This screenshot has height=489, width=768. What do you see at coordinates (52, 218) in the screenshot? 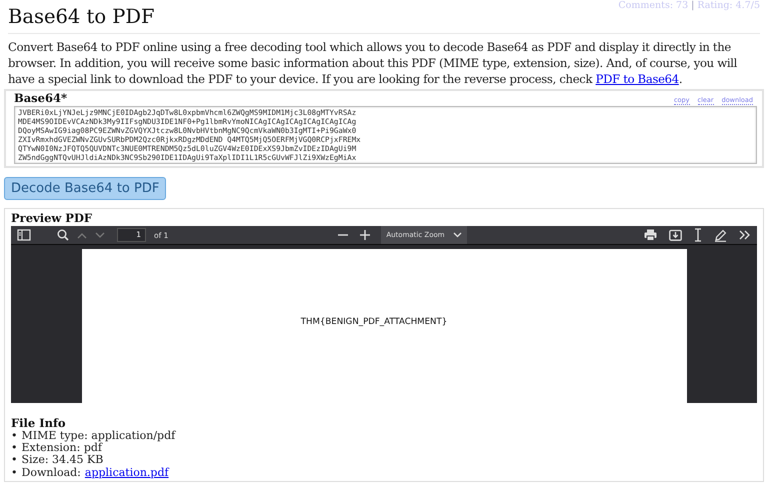
I see `preview-label: Preview PDF` at bounding box center [52, 218].